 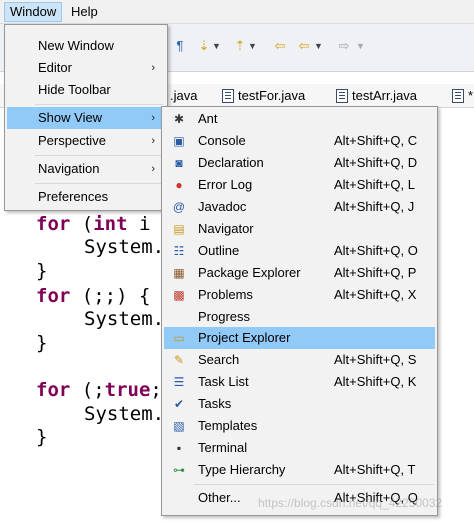 What do you see at coordinates (179, 382) in the screenshot?
I see `task-list-icon: ☰` at bounding box center [179, 382].